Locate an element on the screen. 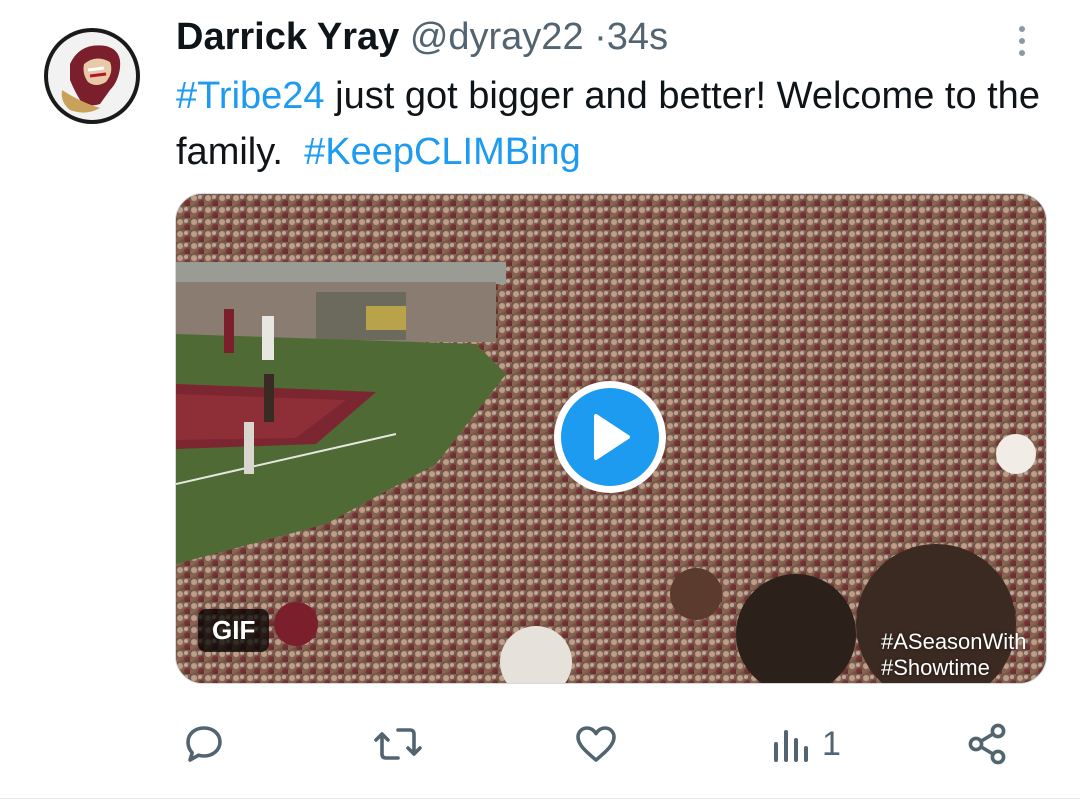  heart-icon is located at coordinates (596, 744).